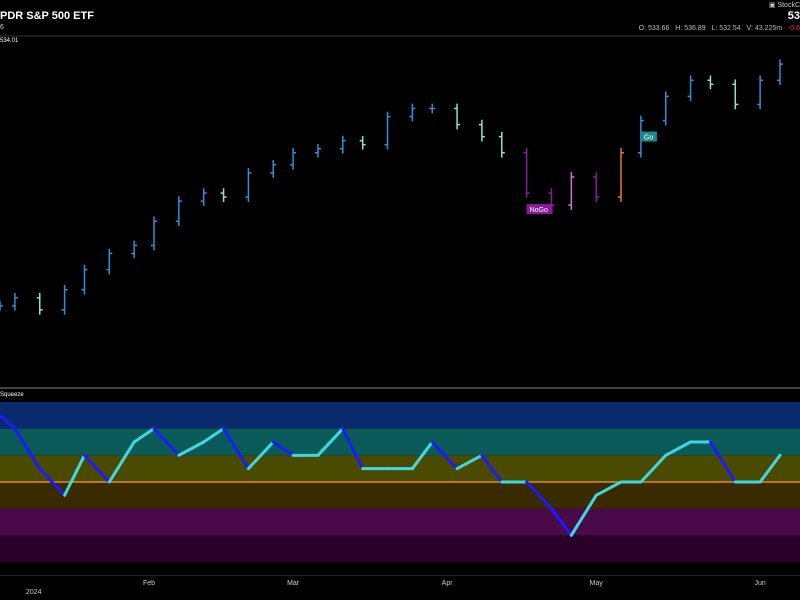 Image resolution: width=800 pixels, height=600 pixels. I want to click on x-tick-label: May, so click(596, 583).